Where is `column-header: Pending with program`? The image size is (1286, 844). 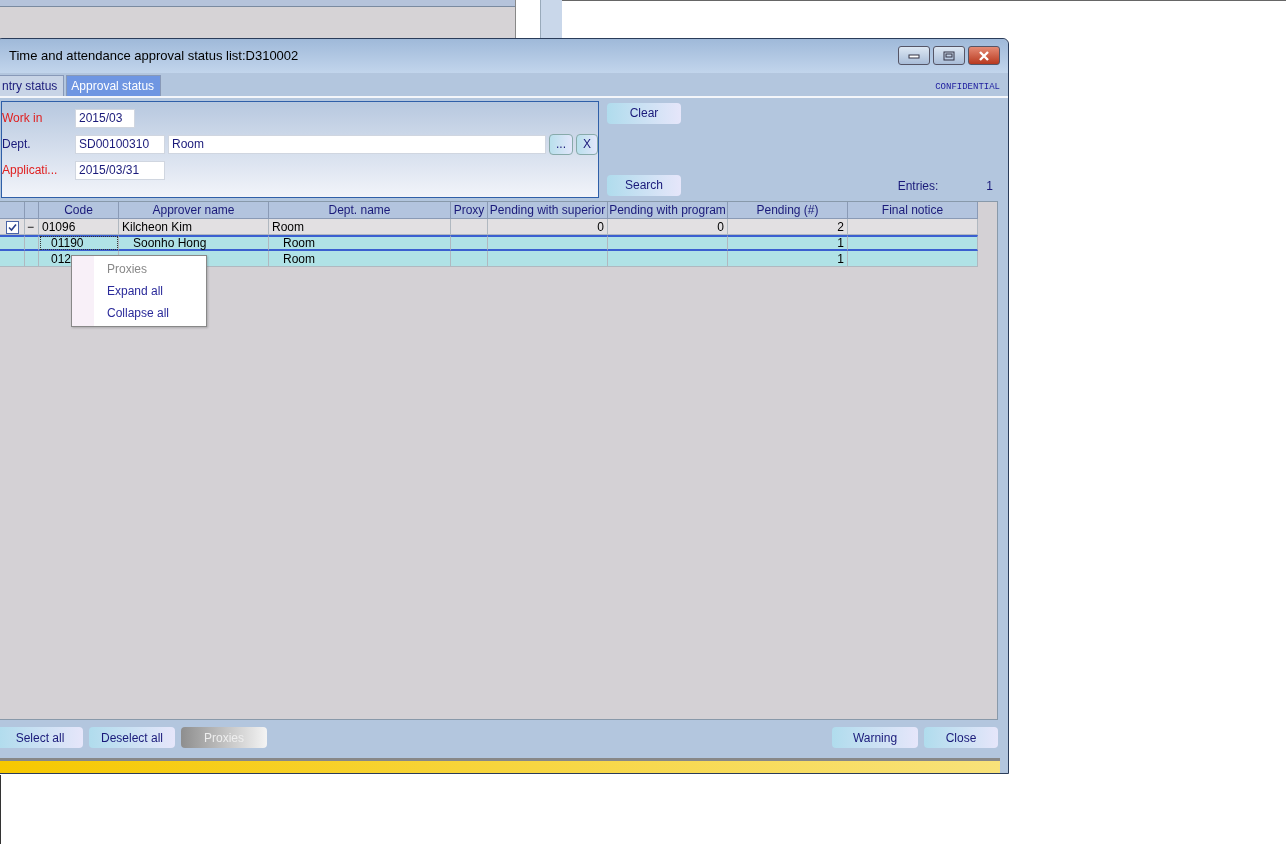 column-header: Pending with program is located at coordinates (668, 210).